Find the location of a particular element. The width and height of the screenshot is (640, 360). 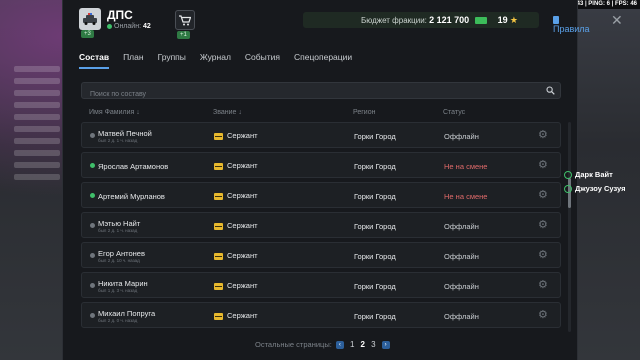

rules-link: Правила is located at coordinates (571, 24).